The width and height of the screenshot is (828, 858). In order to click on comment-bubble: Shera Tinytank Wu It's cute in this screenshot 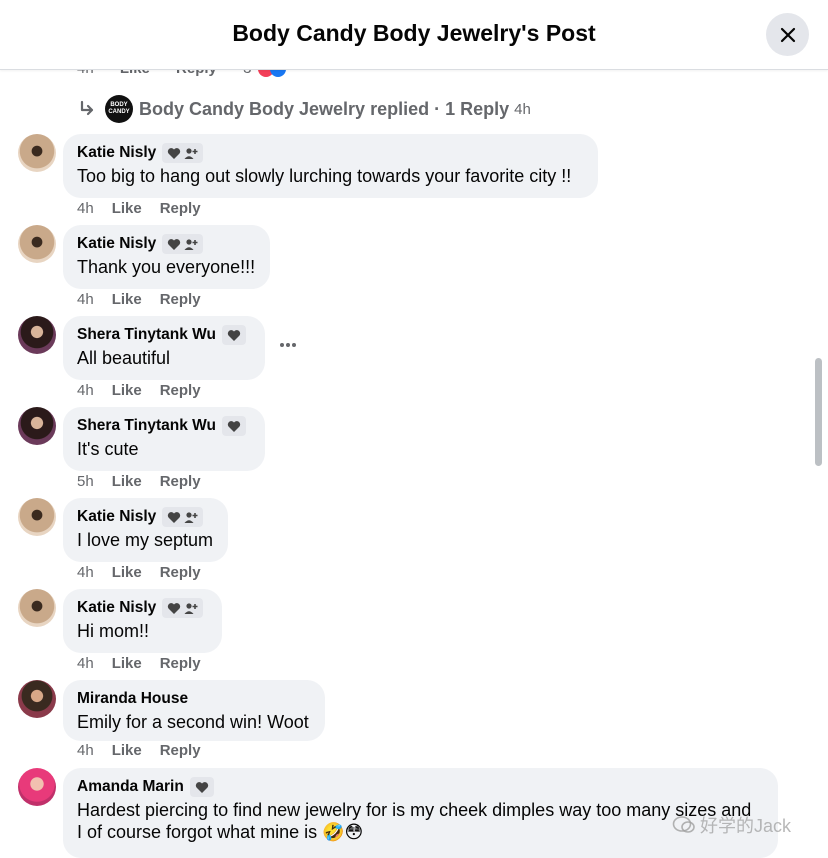, I will do `click(164, 439)`.